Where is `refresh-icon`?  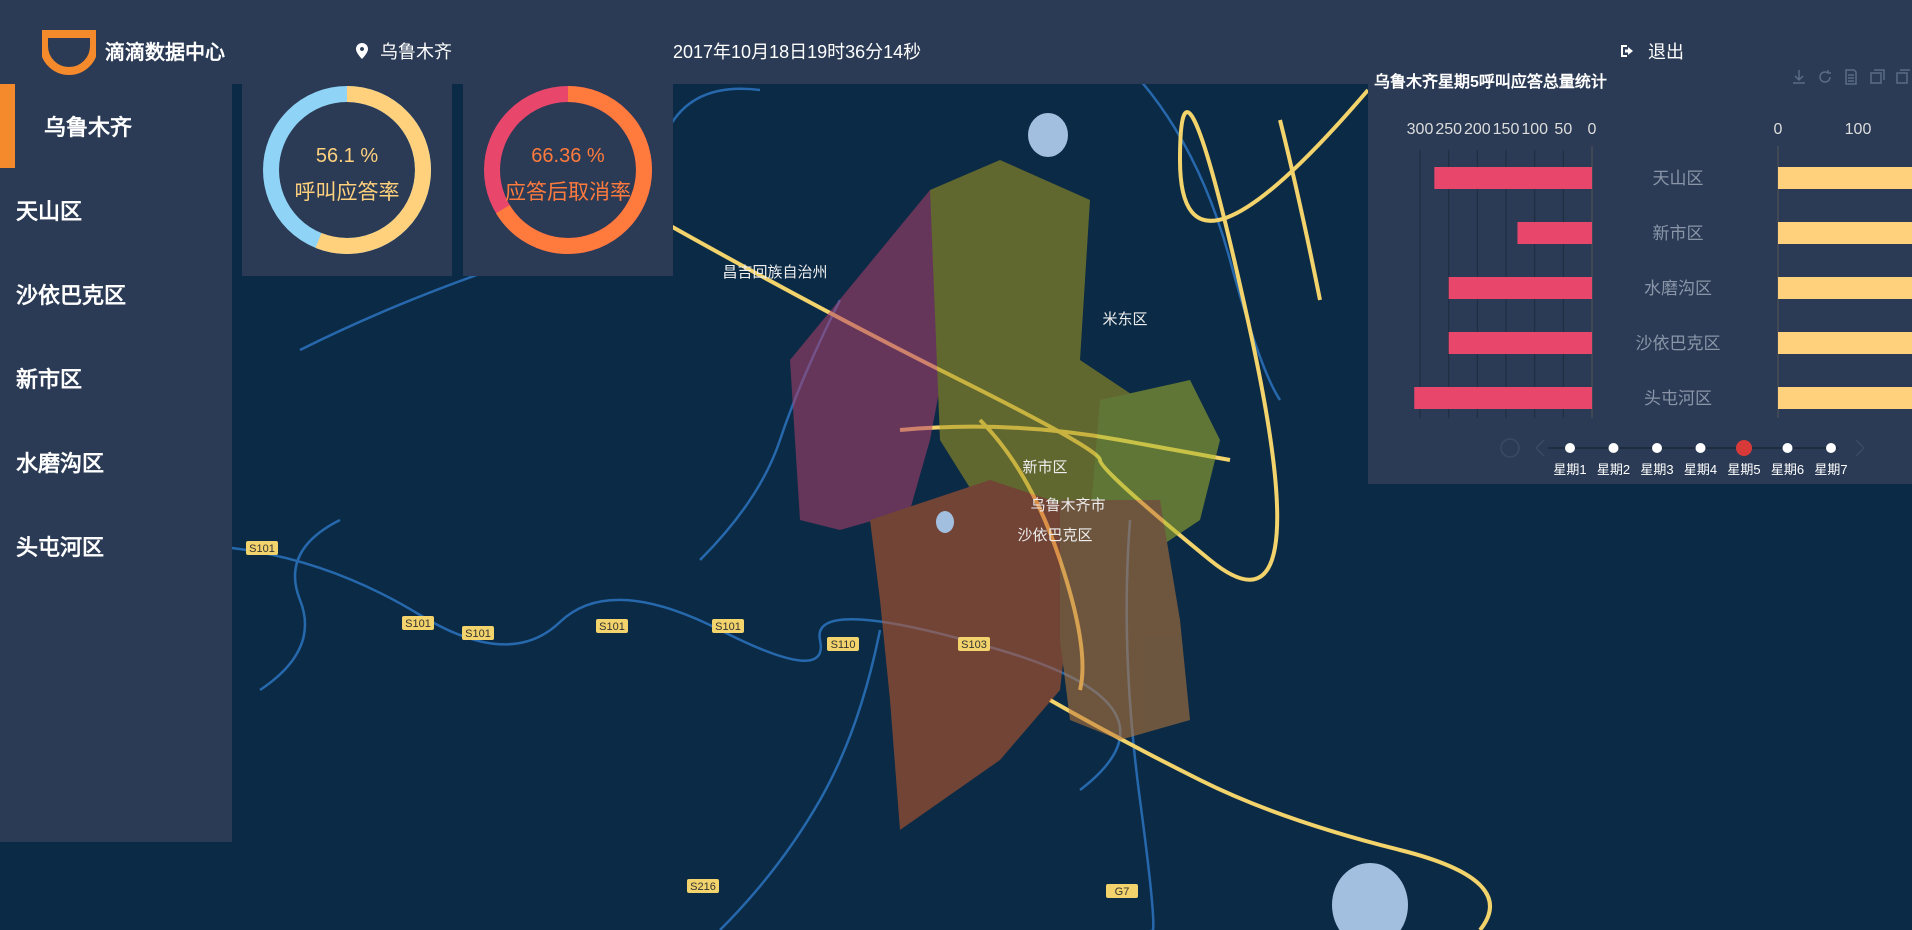
refresh-icon is located at coordinates (1825, 77).